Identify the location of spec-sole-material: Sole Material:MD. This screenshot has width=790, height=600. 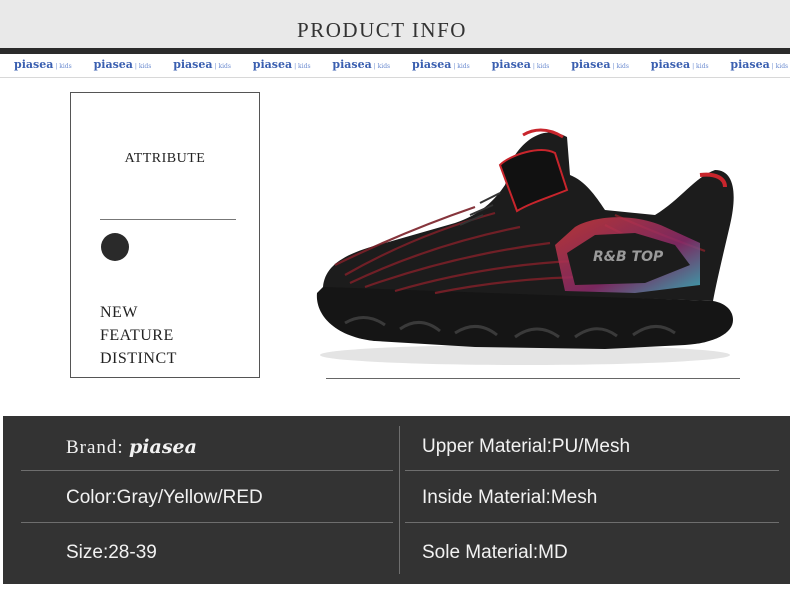
(495, 552).